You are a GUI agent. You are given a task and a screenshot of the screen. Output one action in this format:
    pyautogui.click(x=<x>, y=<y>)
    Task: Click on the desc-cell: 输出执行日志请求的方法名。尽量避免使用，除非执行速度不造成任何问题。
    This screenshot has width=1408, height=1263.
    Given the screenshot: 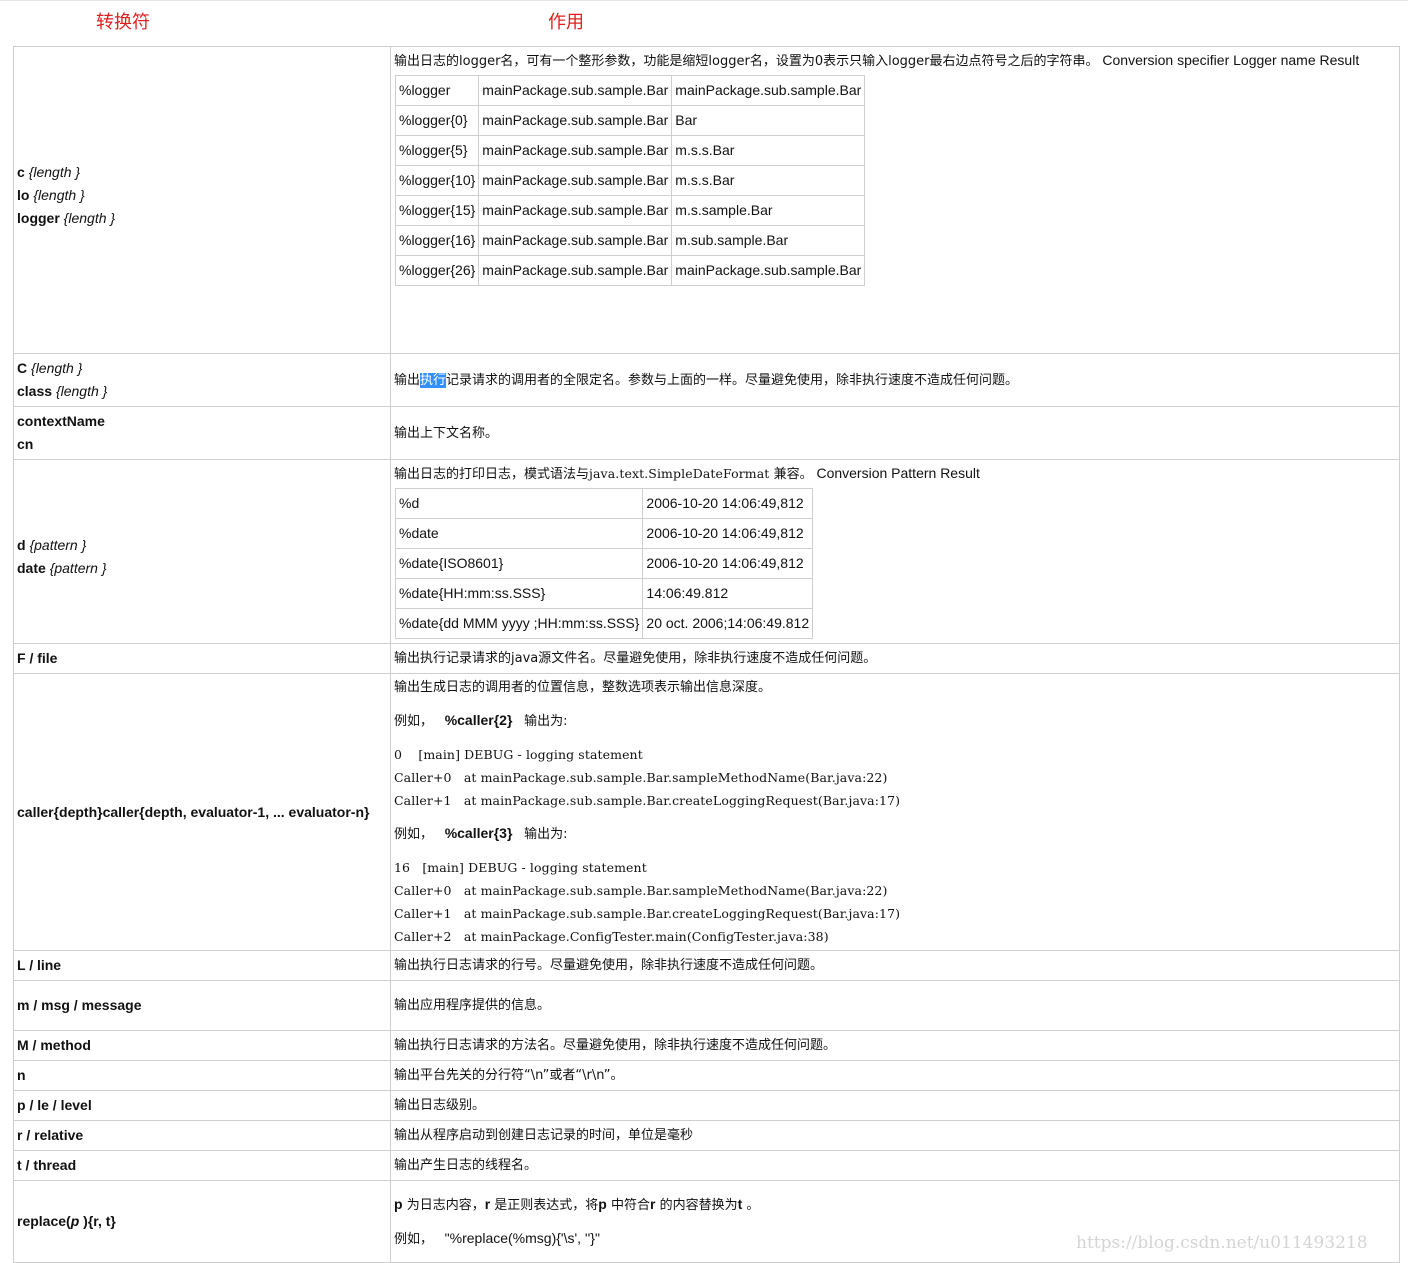 What is the action you would take?
    pyautogui.click(x=895, y=1045)
    